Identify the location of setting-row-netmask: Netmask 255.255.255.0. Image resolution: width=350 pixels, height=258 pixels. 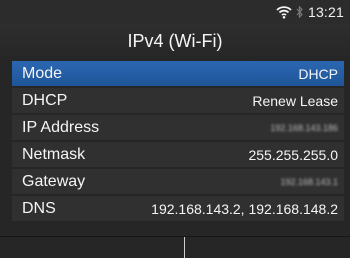
(178, 154).